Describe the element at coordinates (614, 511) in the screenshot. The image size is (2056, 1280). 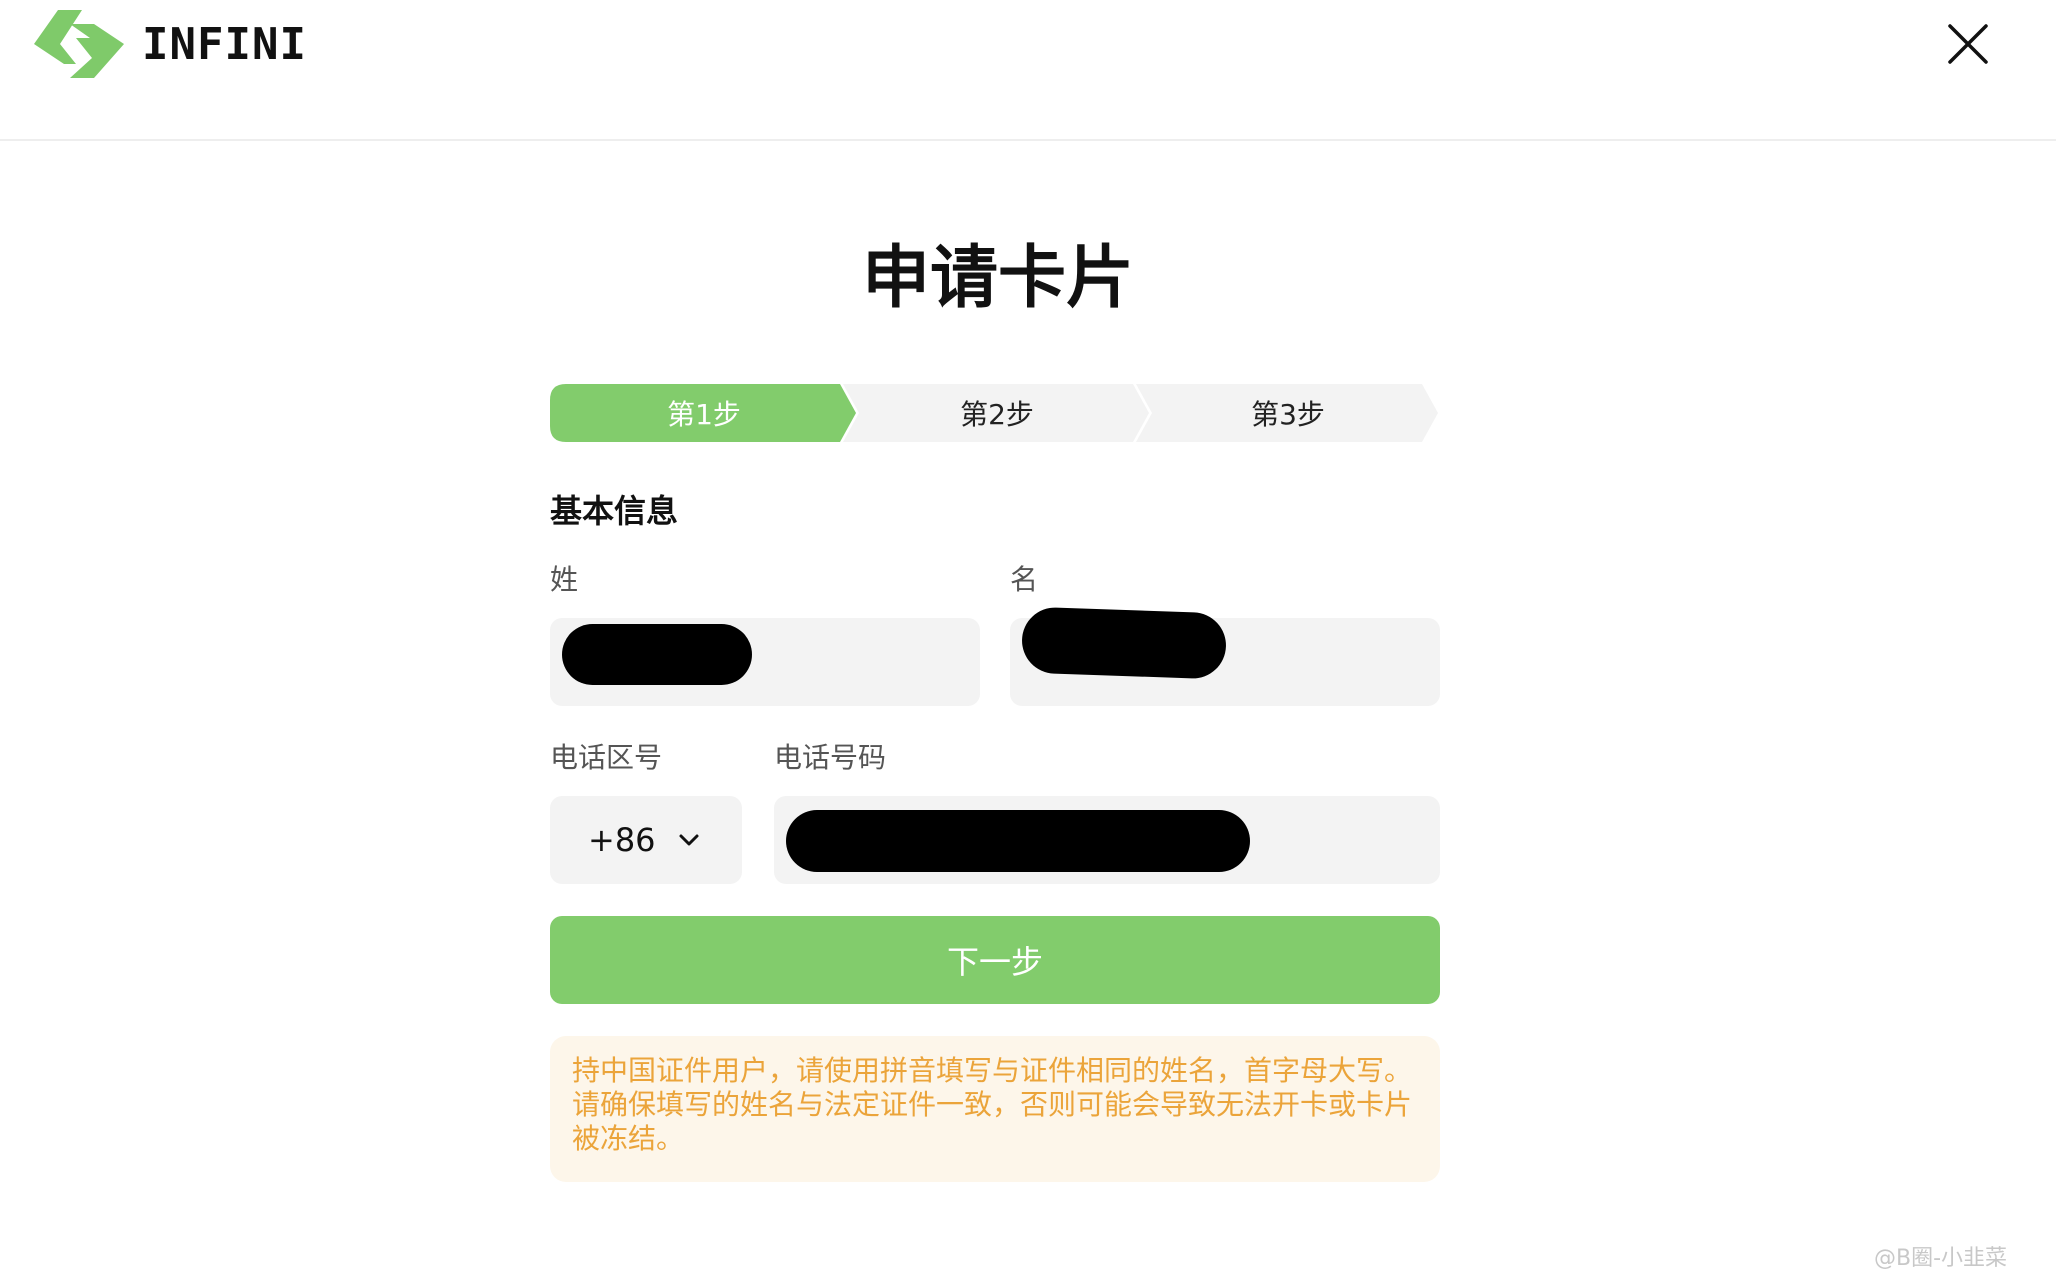
I see `section-heading: 基本信息` at that location.